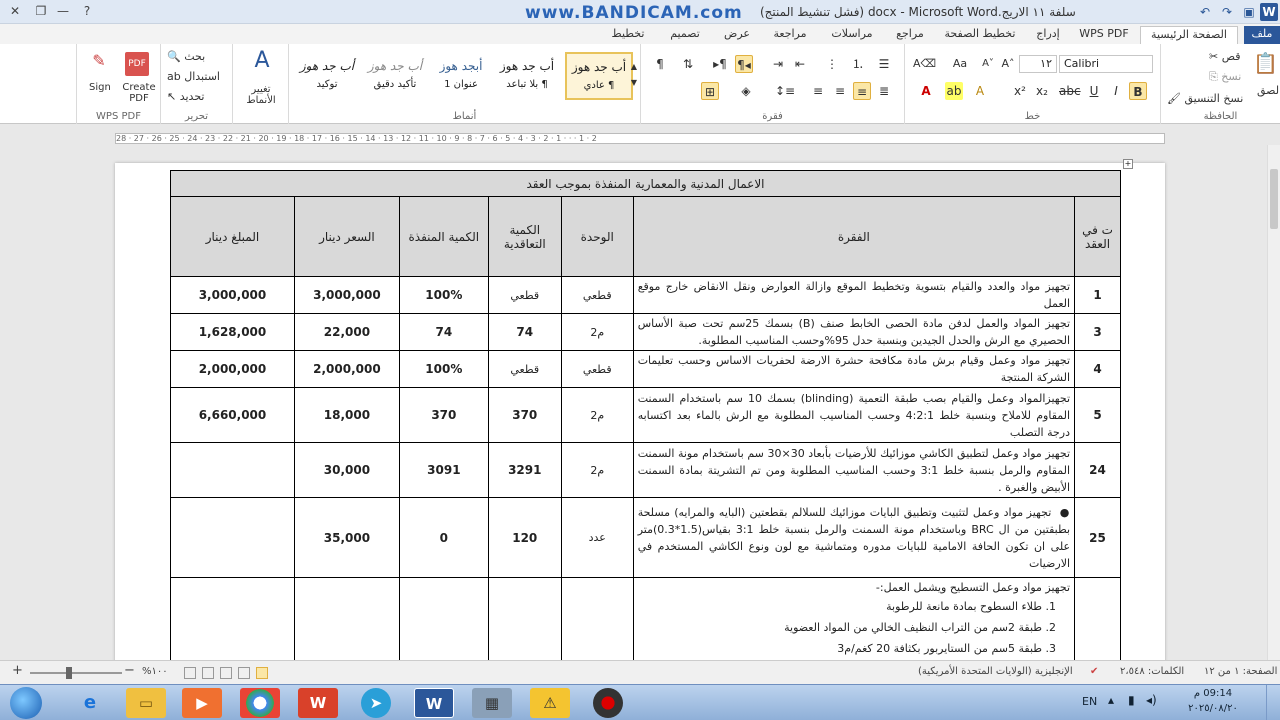 This screenshot has width=1280, height=720. What do you see at coordinates (262, 673) in the screenshot?
I see `view-print-layout-icon` at bounding box center [262, 673].